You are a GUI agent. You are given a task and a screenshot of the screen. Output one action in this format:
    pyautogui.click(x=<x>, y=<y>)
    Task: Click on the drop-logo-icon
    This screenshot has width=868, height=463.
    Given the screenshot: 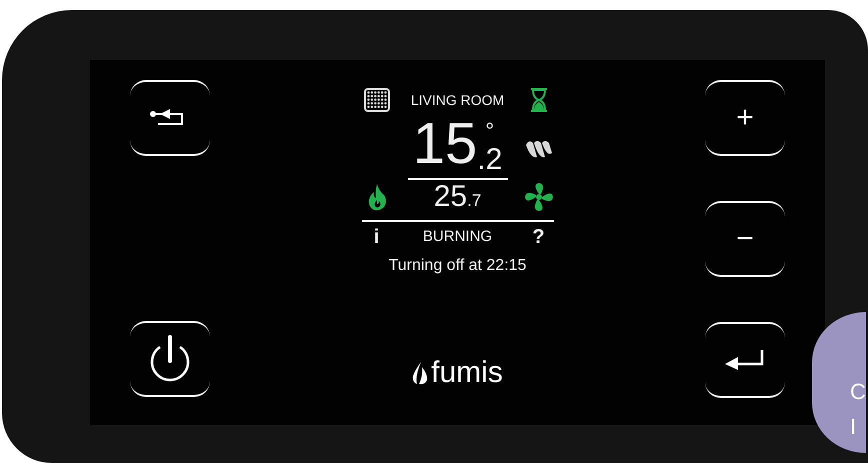 What is the action you would take?
    pyautogui.click(x=420, y=373)
    